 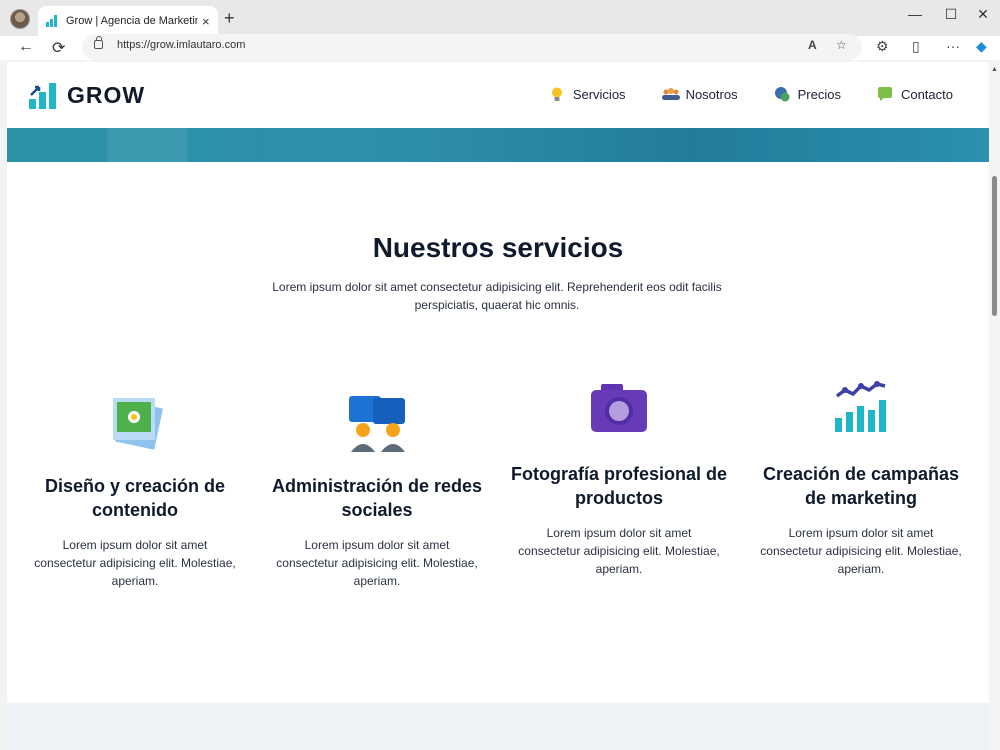 What do you see at coordinates (498, 247) in the screenshot?
I see `services-title: Nuestros servicios` at bounding box center [498, 247].